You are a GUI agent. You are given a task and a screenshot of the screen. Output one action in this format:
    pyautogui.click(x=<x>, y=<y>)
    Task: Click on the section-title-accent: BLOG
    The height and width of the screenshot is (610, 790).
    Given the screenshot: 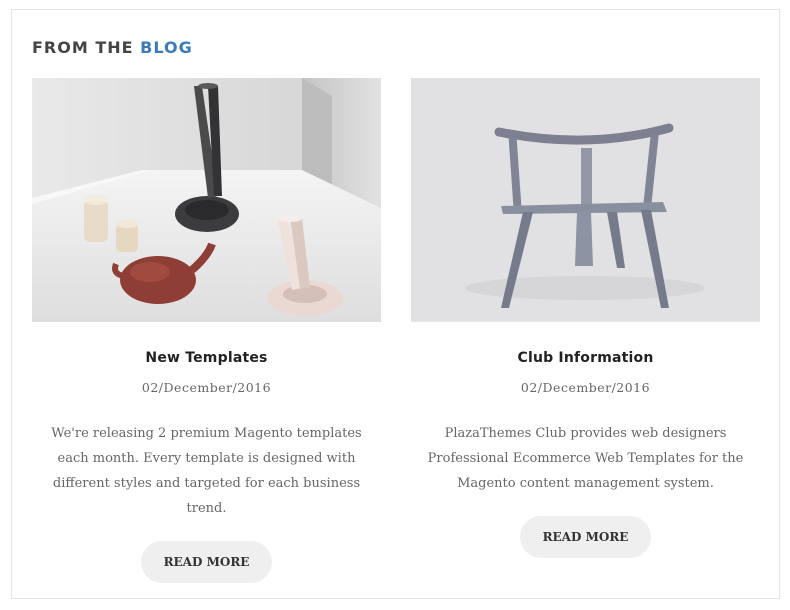 What is the action you would take?
    pyautogui.click(x=166, y=47)
    